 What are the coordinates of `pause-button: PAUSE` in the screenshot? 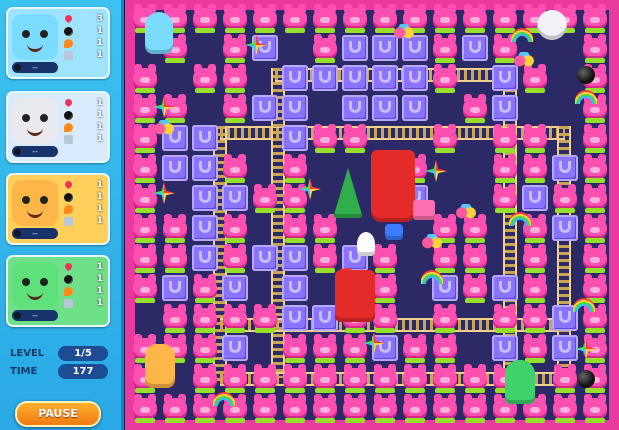 It's located at (58, 414).